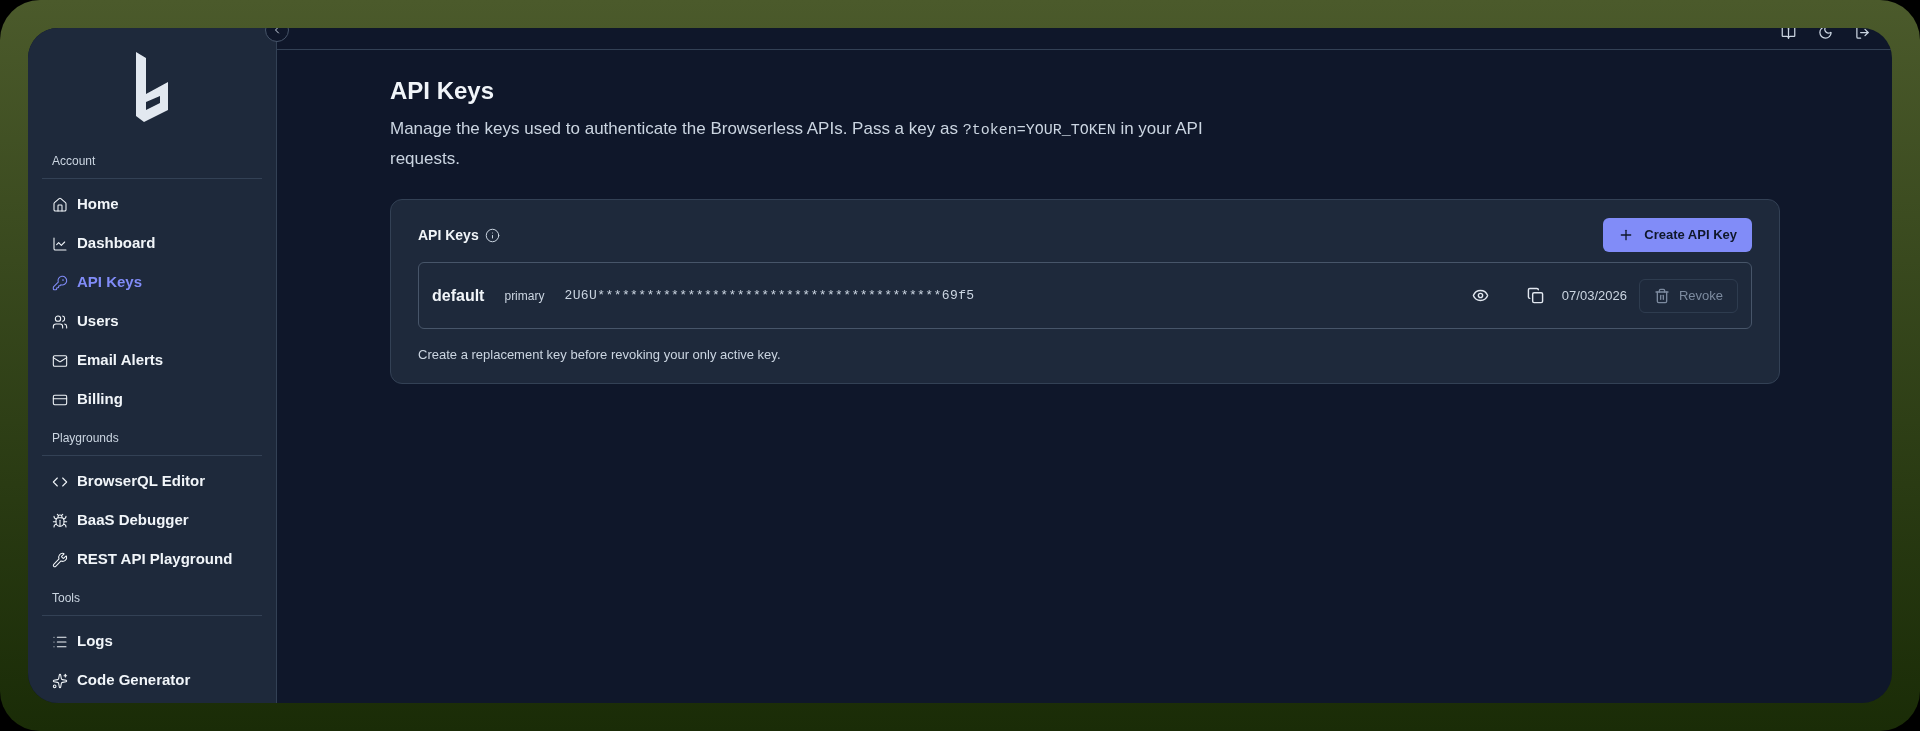 The height and width of the screenshot is (731, 1920). What do you see at coordinates (152, 520) in the screenshot?
I see `sidebar-item: BaaS Debugger` at bounding box center [152, 520].